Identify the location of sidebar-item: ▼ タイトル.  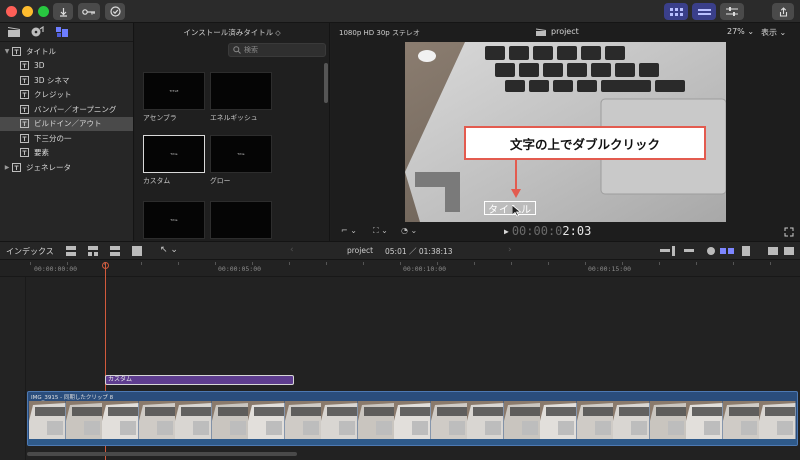
(66, 51).